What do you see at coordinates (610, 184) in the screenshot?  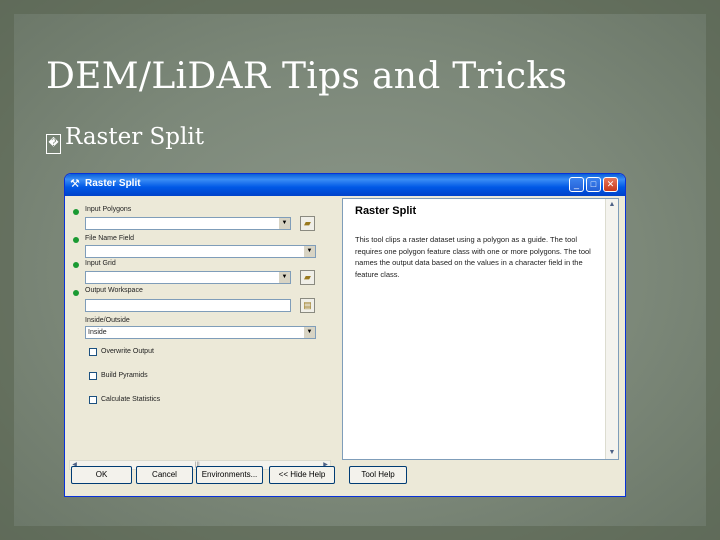 I see `close-button: ✕` at bounding box center [610, 184].